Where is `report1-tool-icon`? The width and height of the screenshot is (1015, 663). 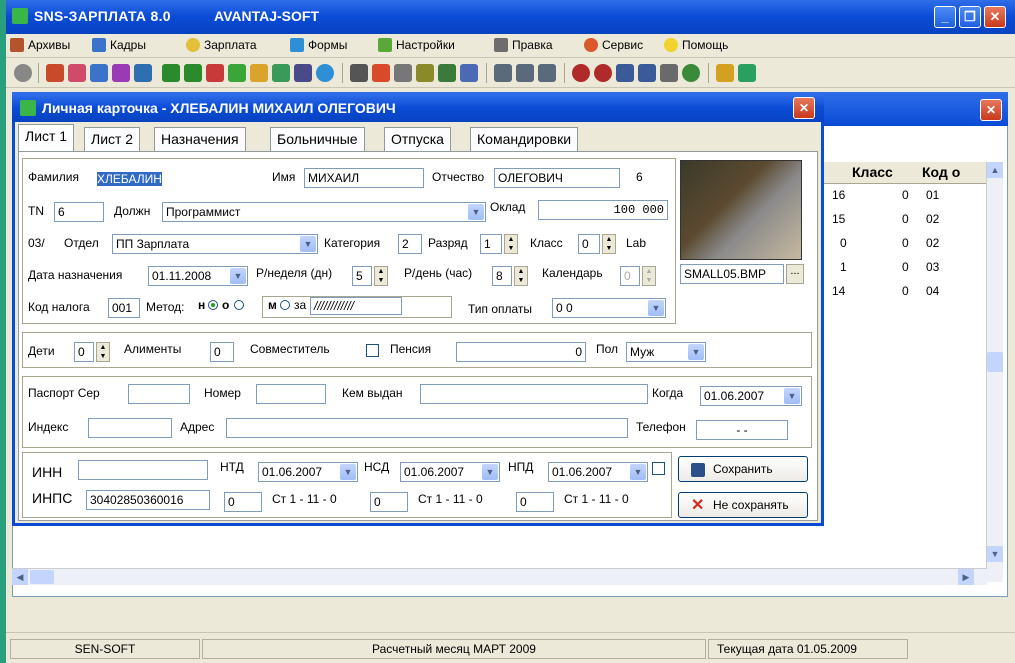
report1-tool-icon is located at coordinates (503, 73).